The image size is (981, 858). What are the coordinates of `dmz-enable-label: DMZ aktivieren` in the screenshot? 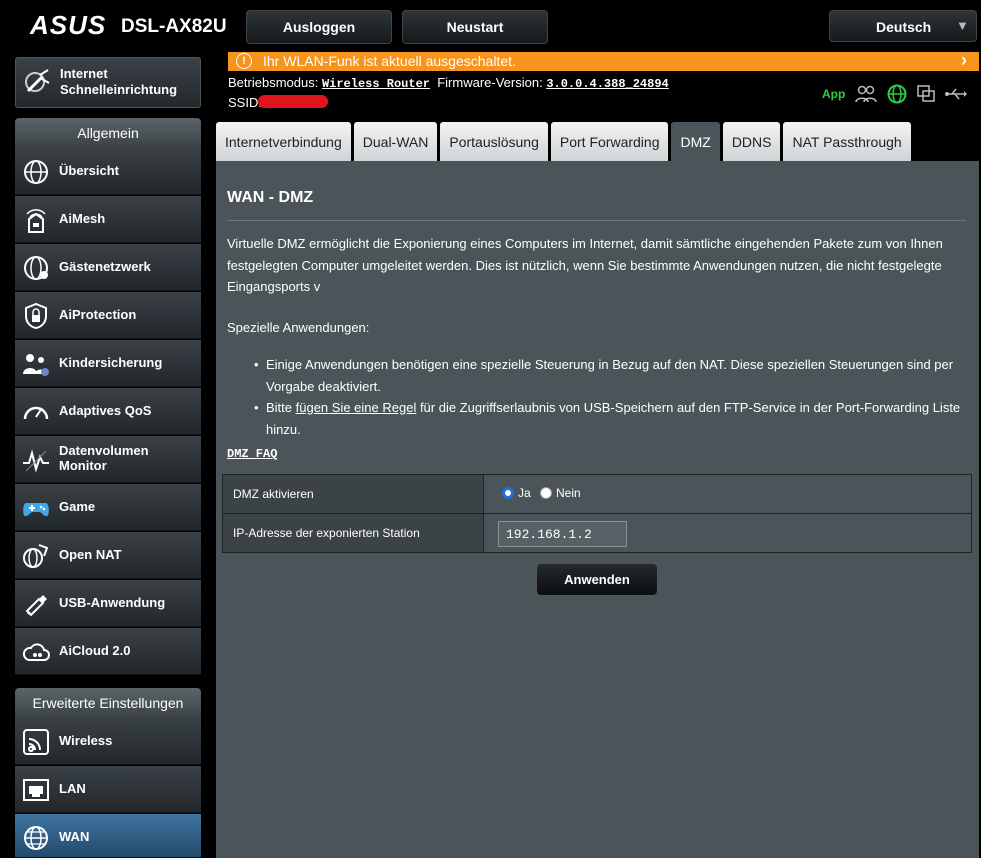 It's located at (353, 494).